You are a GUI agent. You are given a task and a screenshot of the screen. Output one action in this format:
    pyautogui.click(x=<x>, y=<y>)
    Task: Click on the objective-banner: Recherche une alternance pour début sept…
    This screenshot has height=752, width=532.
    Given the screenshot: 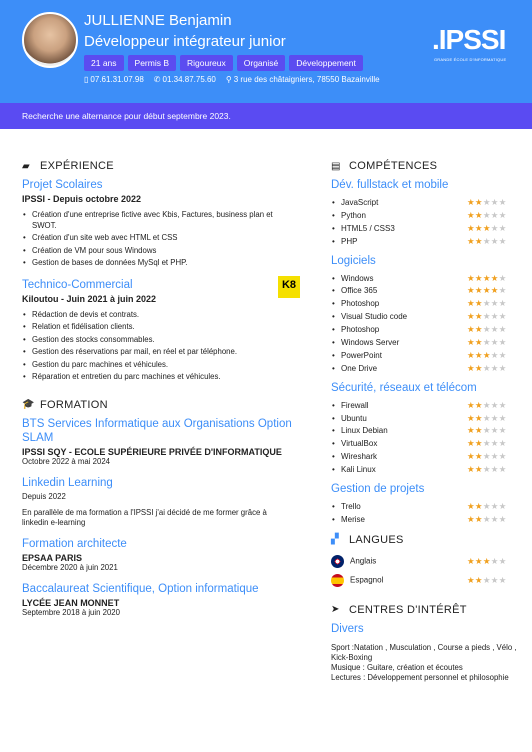 What is the action you would take?
    pyautogui.click(x=266, y=116)
    